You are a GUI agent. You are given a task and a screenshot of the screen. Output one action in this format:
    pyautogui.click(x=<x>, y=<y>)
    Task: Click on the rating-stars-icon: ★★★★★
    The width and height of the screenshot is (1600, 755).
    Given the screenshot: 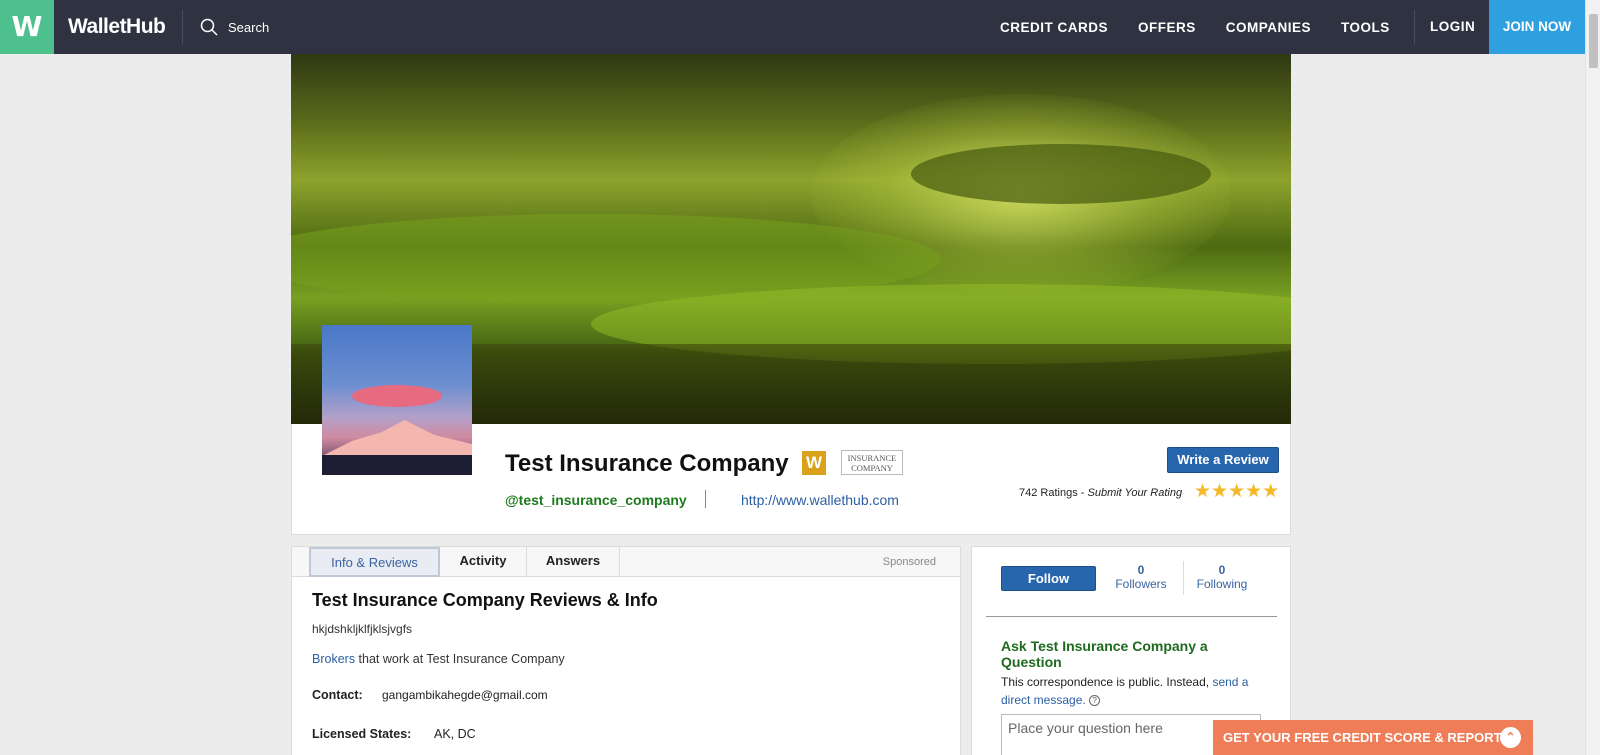 What is the action you would take?
    pyautogui.click(x=1236, y=491)
    